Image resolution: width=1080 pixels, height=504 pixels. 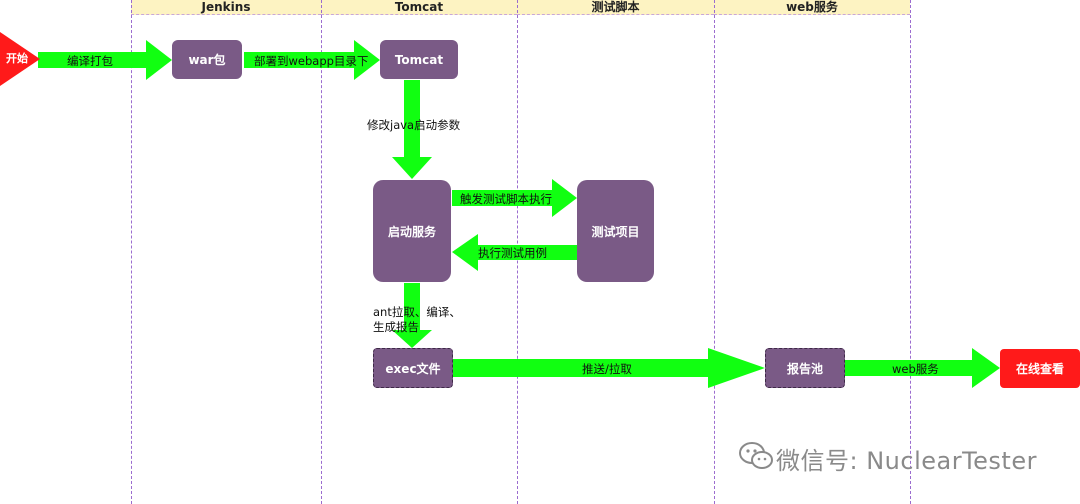 I want to click on edge-label-modify-java: 修改java启动参数, so click(x=414, y=125).